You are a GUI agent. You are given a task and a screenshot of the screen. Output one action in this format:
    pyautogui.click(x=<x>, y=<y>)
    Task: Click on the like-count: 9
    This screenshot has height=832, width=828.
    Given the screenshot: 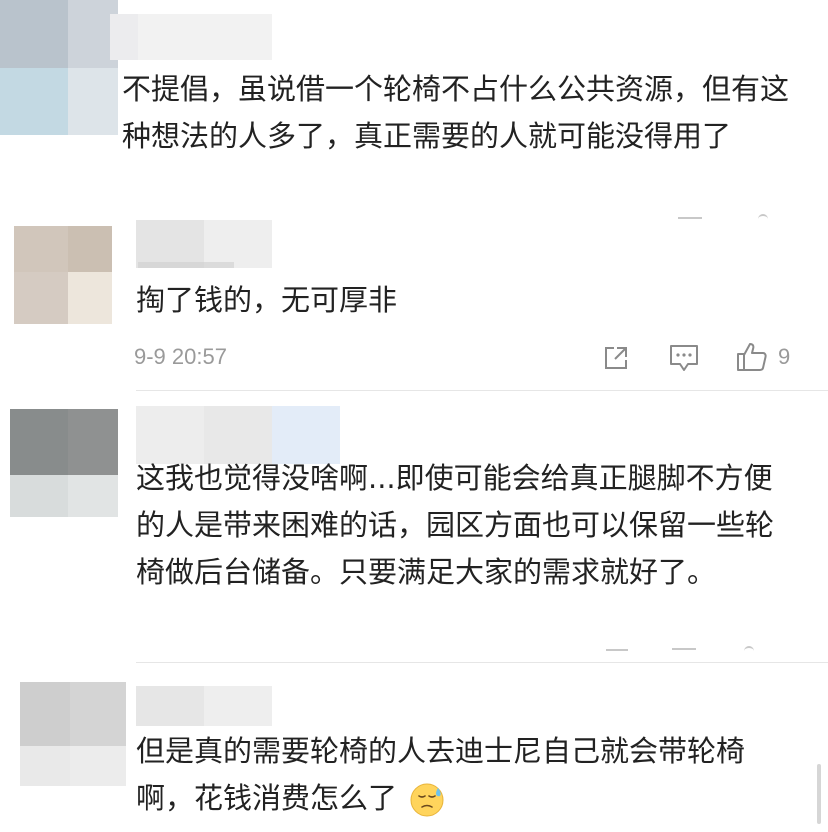 What is the action you would take?
    pyautogui.click(x=784, y=356)
    